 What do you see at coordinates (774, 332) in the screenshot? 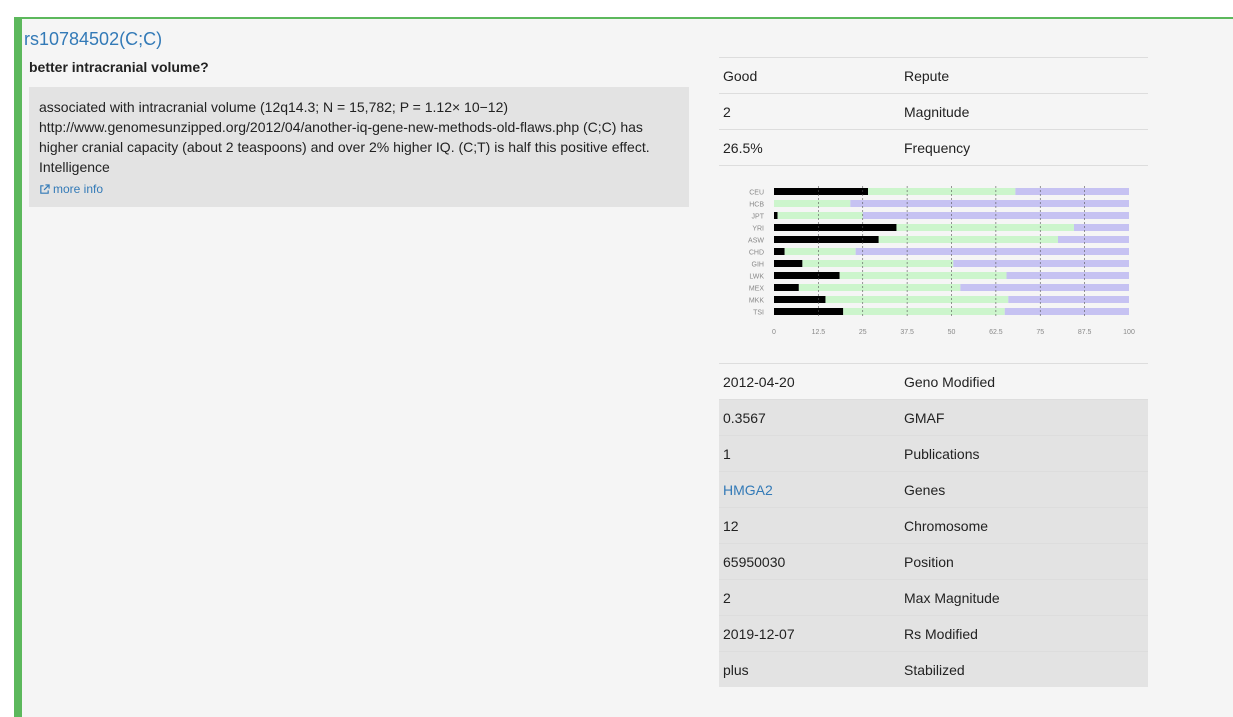
I see `tick-label: 0` at bounding box center [774, 332].